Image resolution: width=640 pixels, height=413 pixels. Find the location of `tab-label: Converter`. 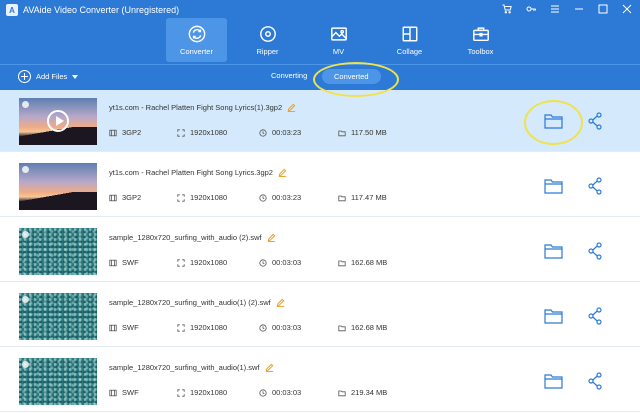

tab-label: Converter is located at coordinates (196, 51).